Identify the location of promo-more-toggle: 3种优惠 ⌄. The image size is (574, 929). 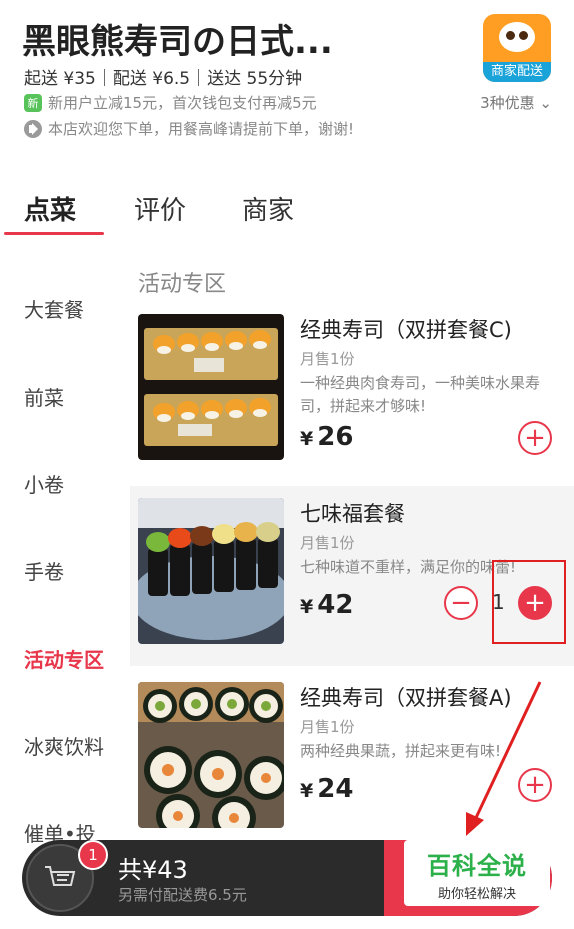
(516, 102).